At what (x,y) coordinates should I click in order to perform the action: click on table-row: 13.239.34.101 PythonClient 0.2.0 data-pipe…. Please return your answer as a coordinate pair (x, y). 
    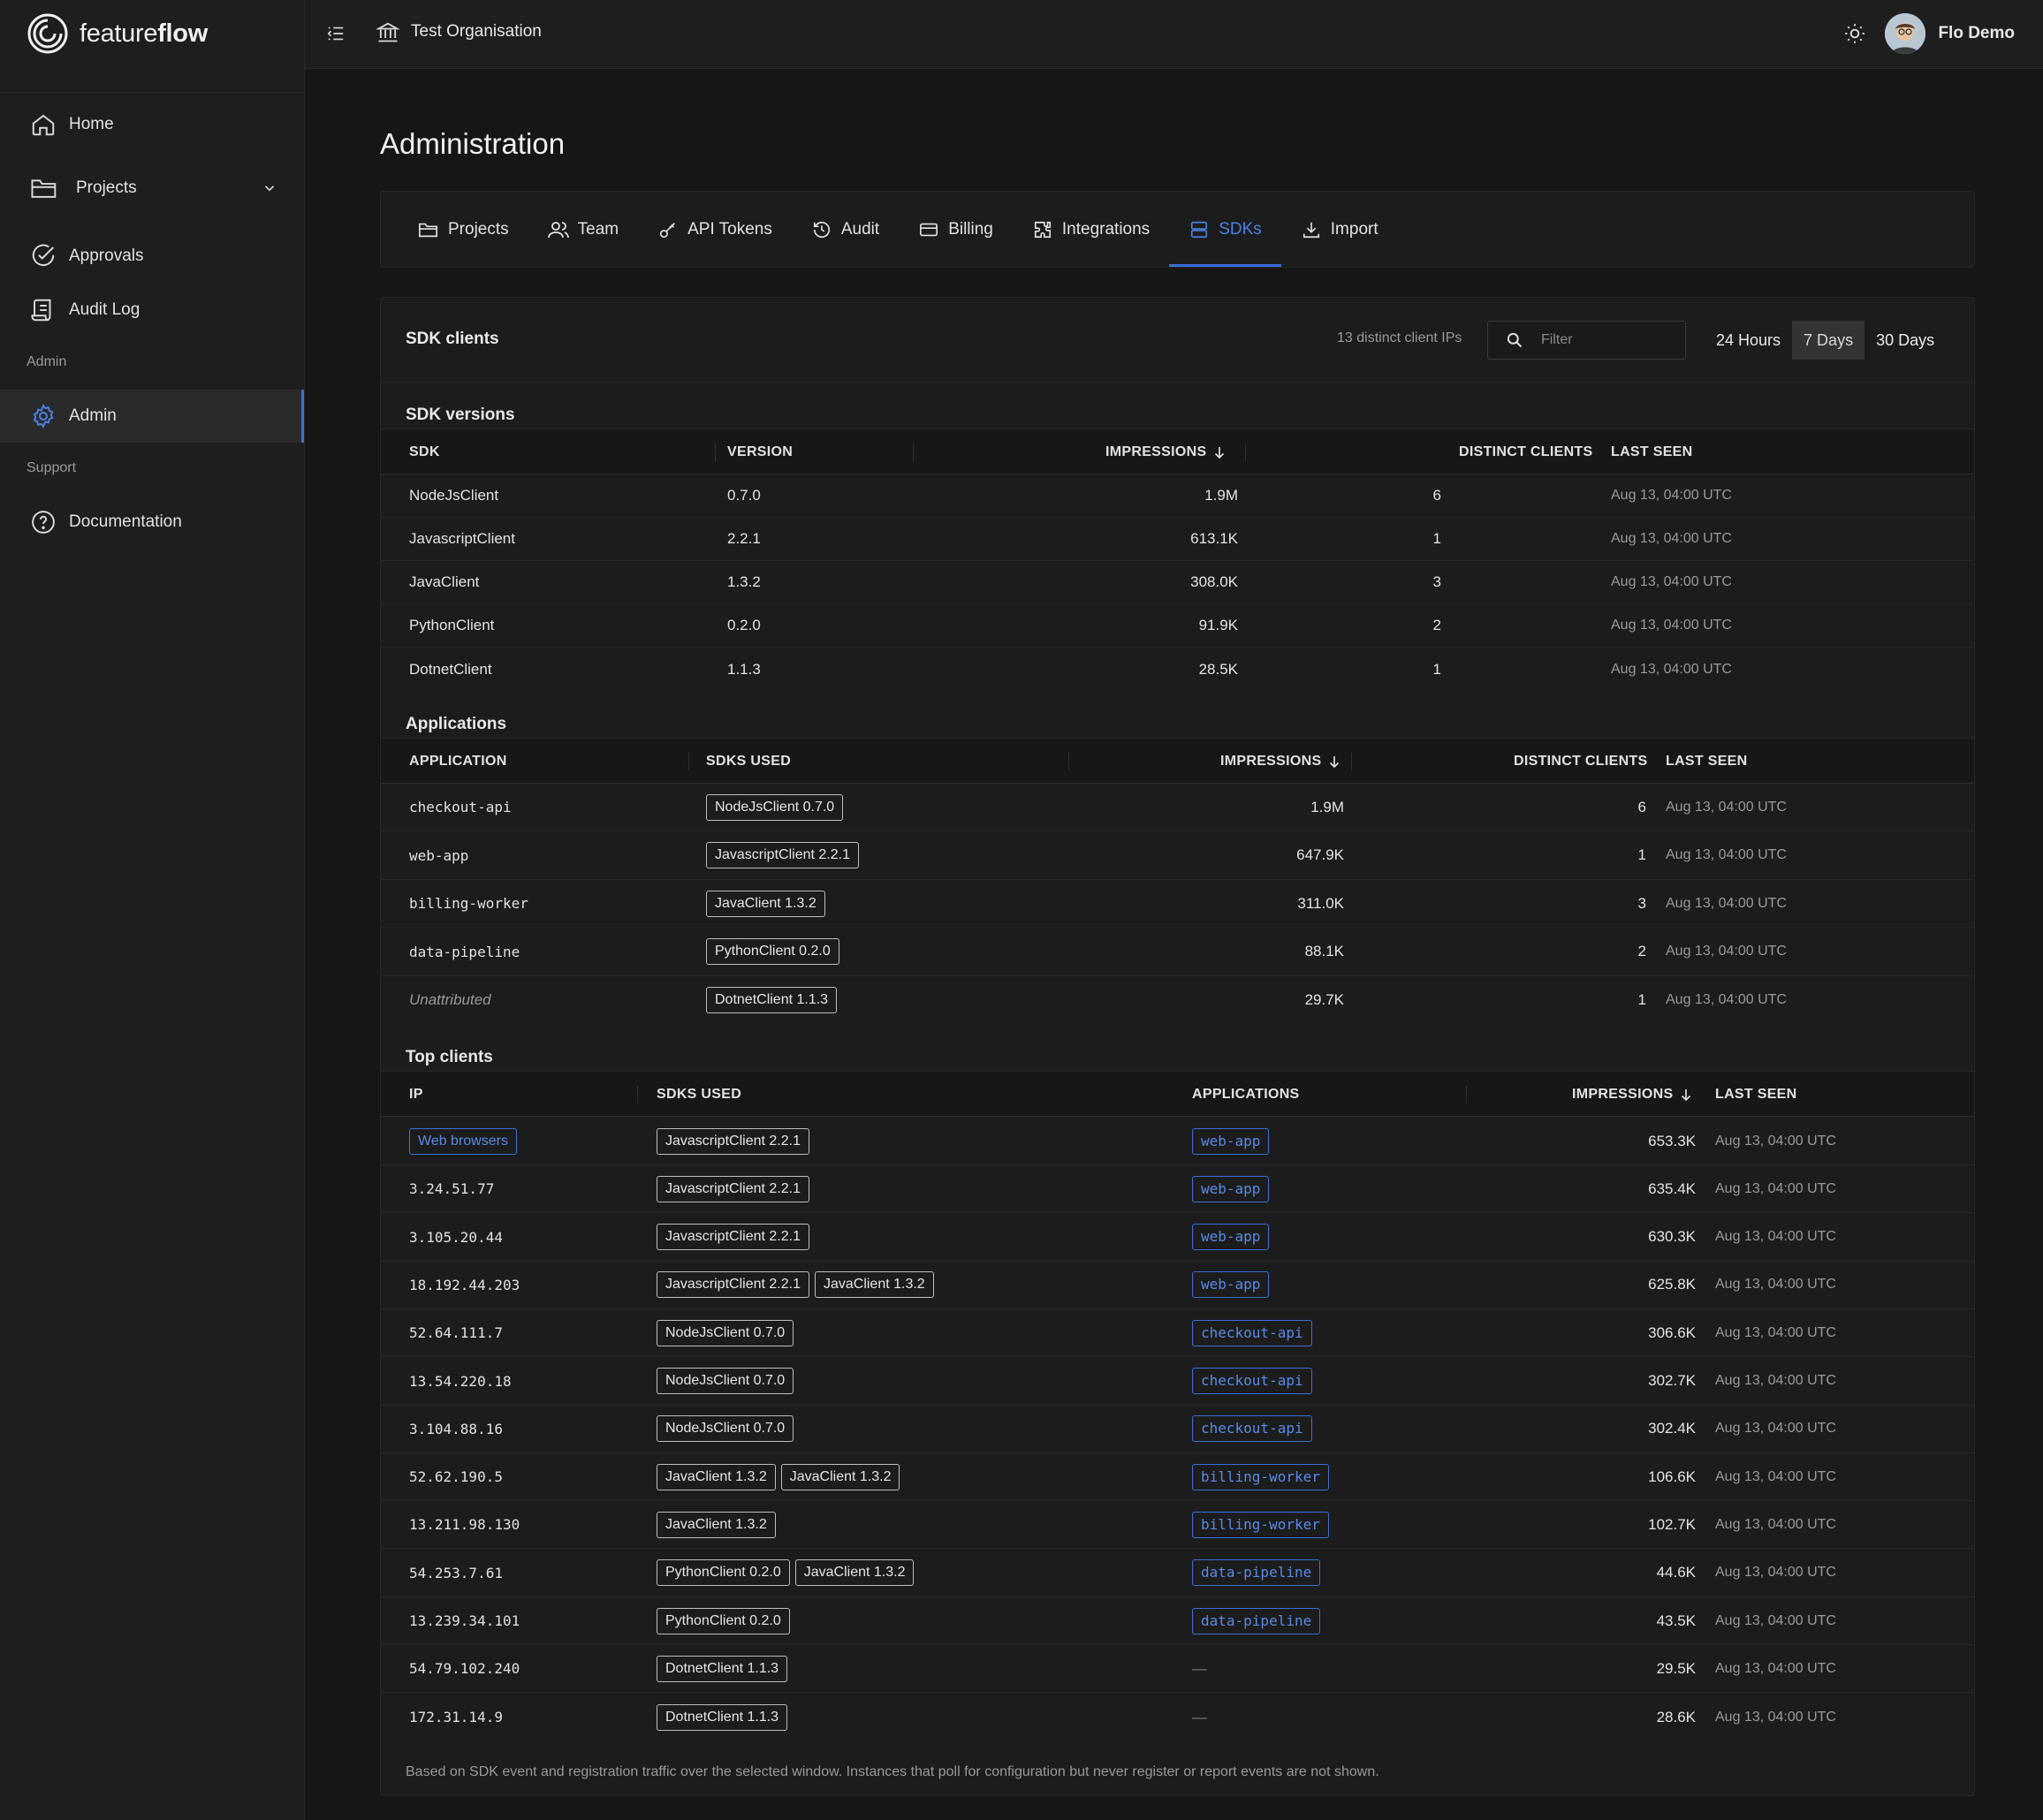
    Looking at the image, I should click on (1177, 1621).